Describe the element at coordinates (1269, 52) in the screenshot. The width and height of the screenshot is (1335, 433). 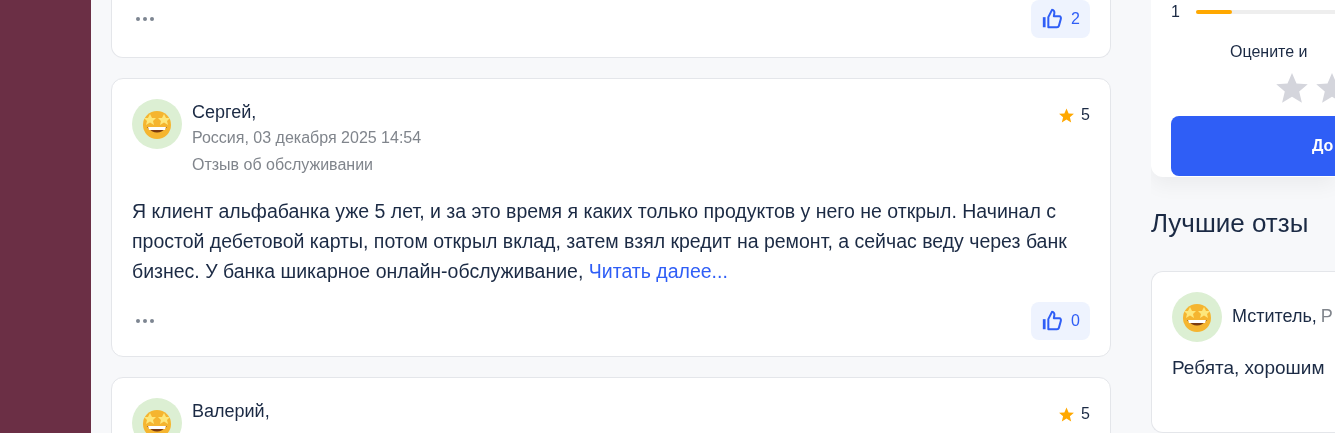
I see `rate-prompt: Оцените и` at that location.